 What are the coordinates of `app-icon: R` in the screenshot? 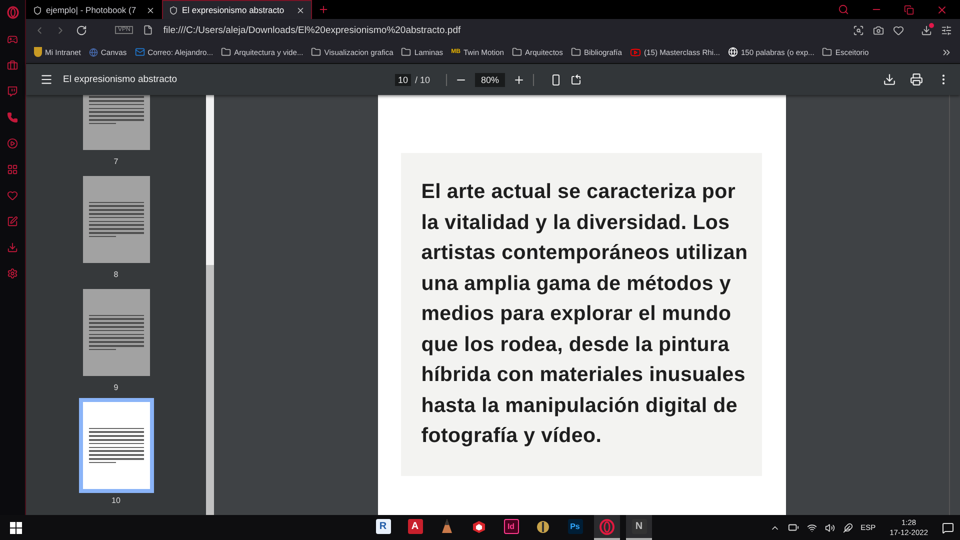 It's located at (383, 526).